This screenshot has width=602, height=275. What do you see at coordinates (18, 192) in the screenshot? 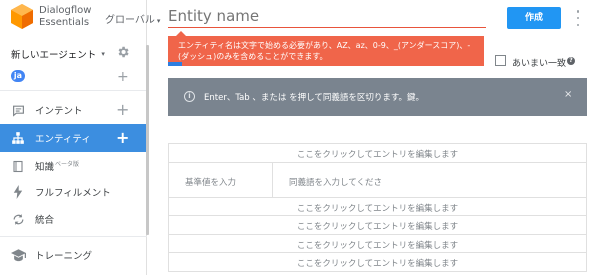
I see `bolt-icon` at bounding box center [18, 192].